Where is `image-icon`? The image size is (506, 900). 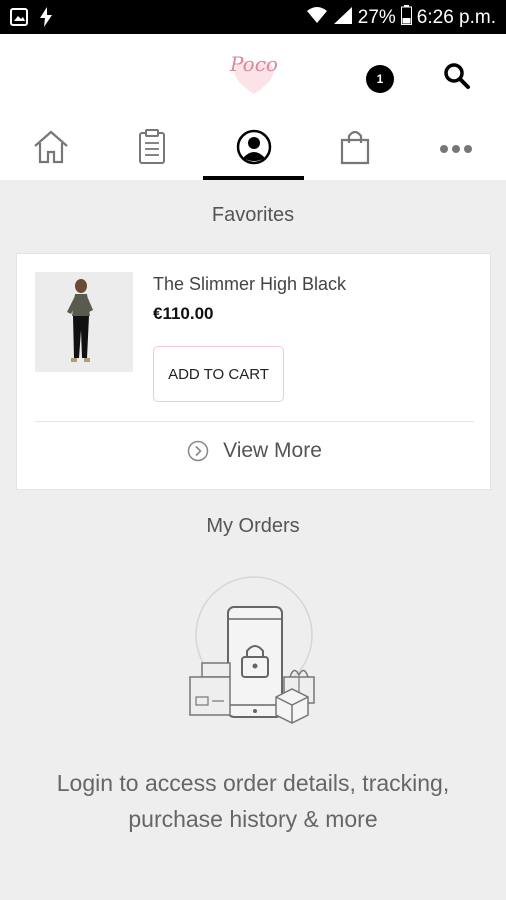 image-icon is located at coordinates (19, 19).